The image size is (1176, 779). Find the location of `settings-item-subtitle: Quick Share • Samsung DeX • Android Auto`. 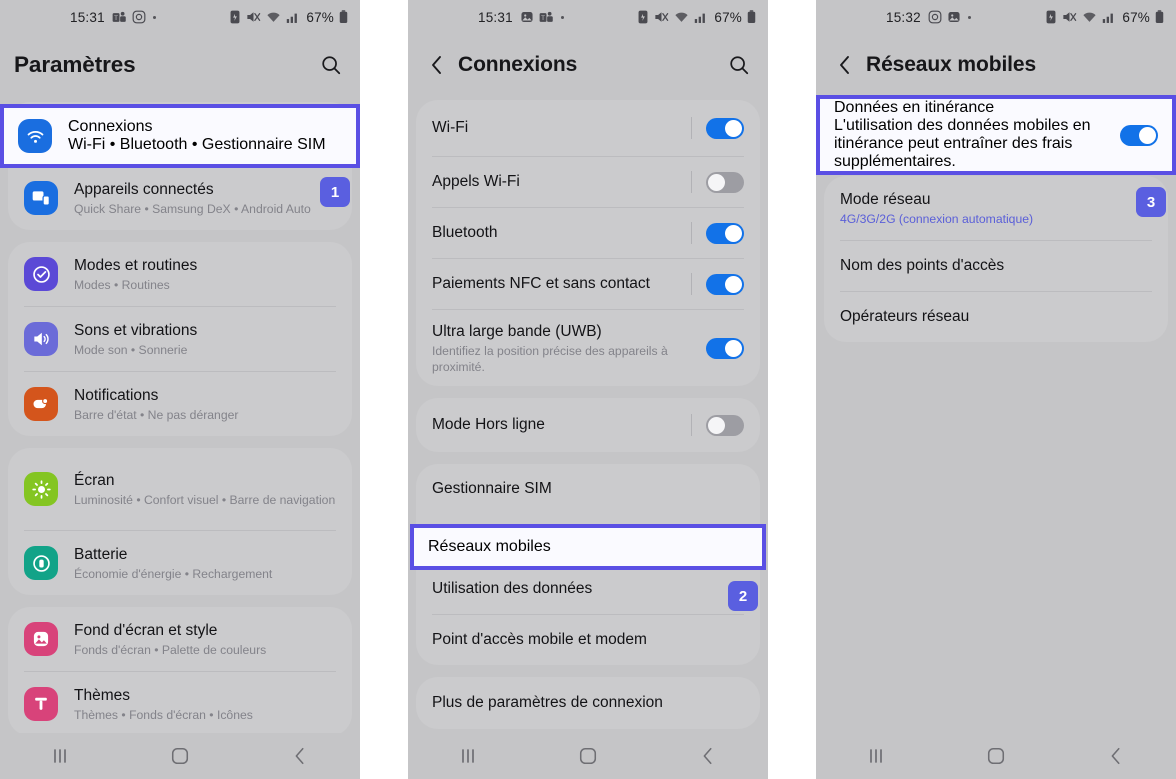

settings-item-subtitle: Quick Share • Samsung DeX • Android Auto is located at coordinates (192, 208).